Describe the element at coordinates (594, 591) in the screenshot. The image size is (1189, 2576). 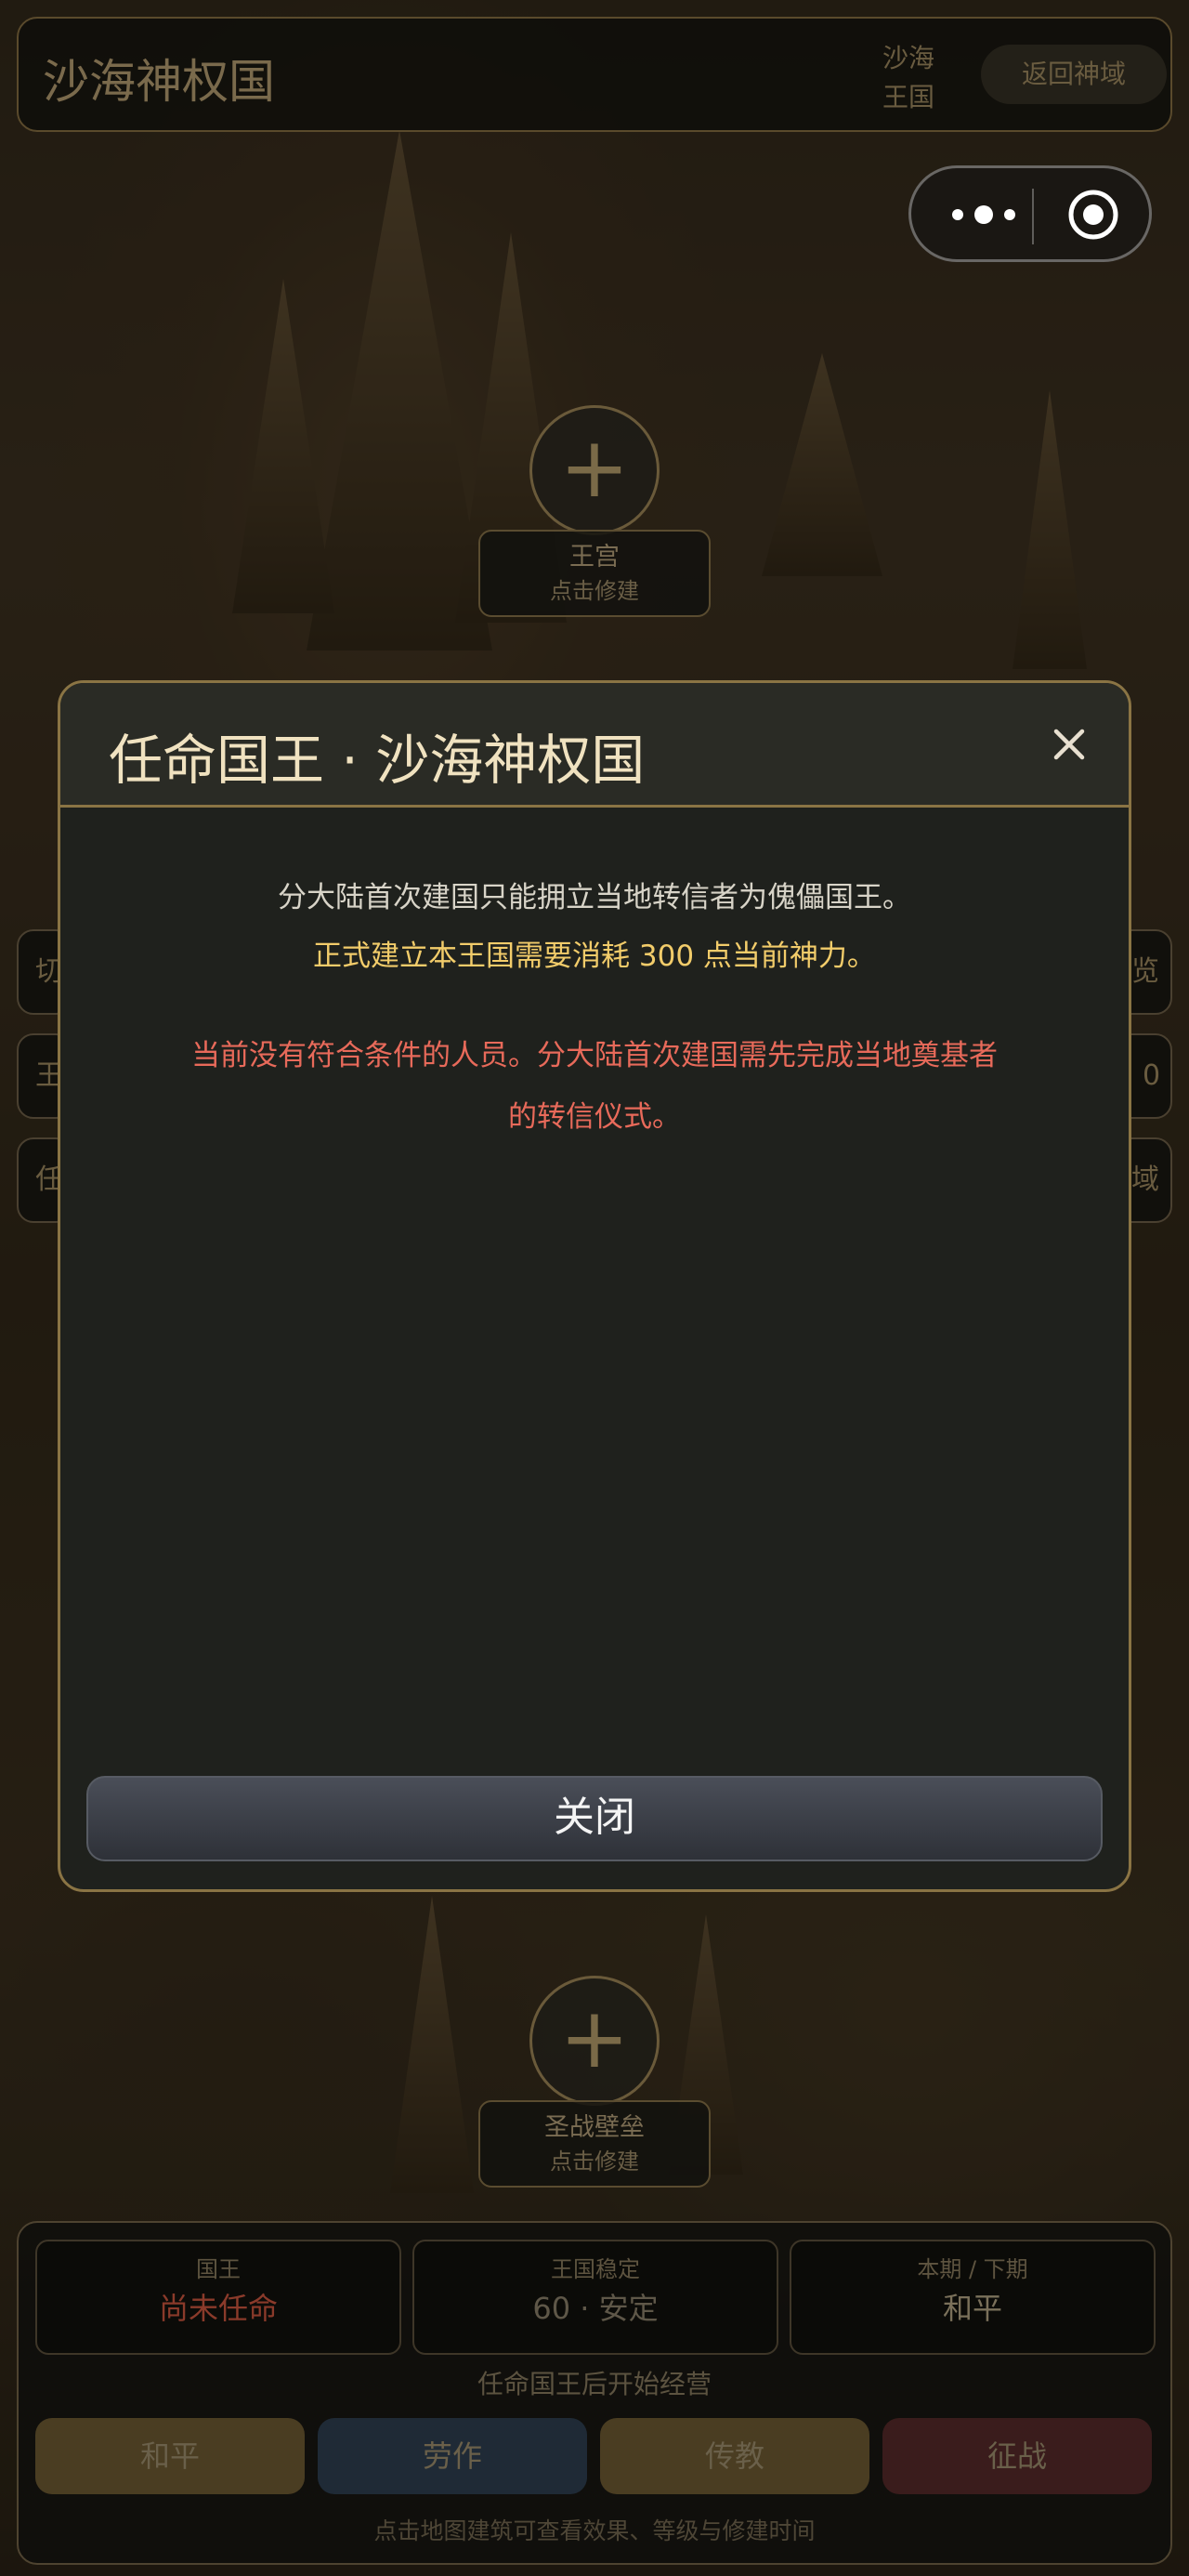
I see `palace-hint: 点击修建` at that location.